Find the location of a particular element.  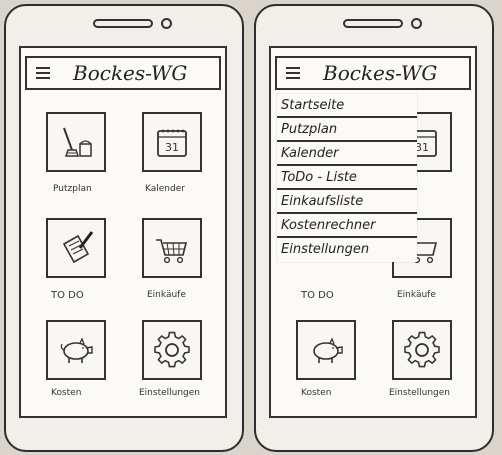

tile-einkaeufe is located at coordinates (172, 248).